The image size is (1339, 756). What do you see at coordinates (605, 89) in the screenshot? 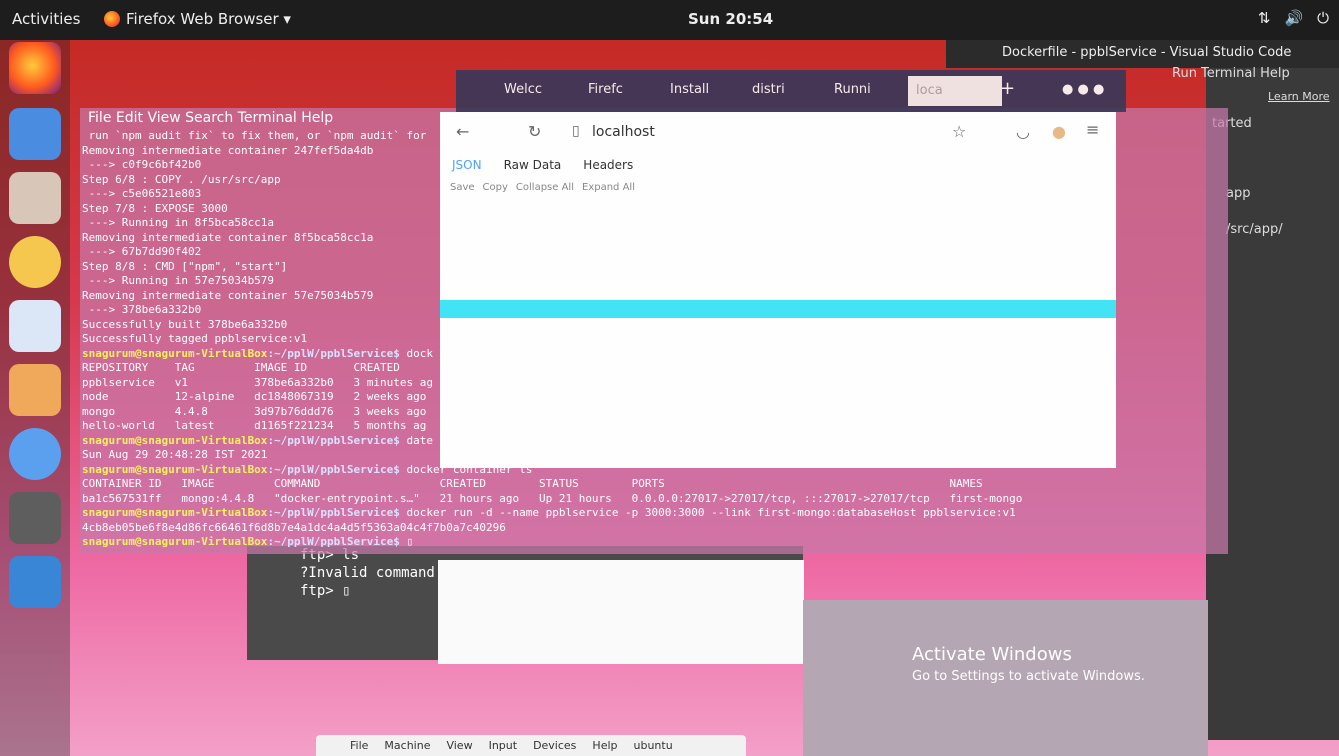
I see `tab-firefox: Firefc` at bounding box center [605, 89].